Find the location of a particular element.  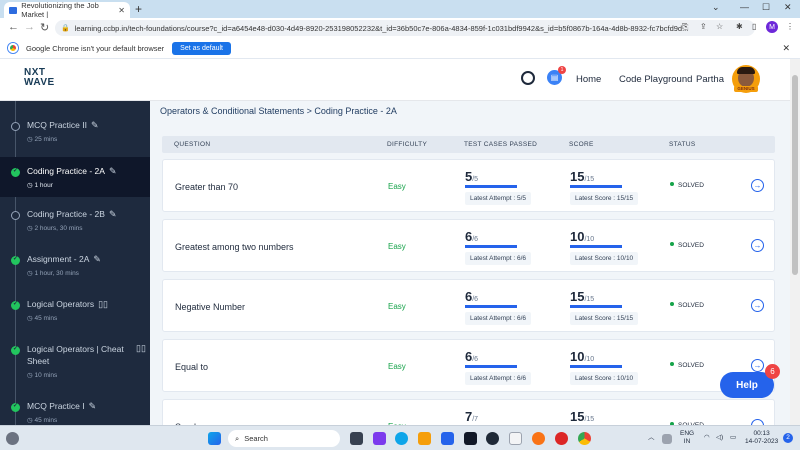

file-explorer-icon is located at coordinates (424, 438).